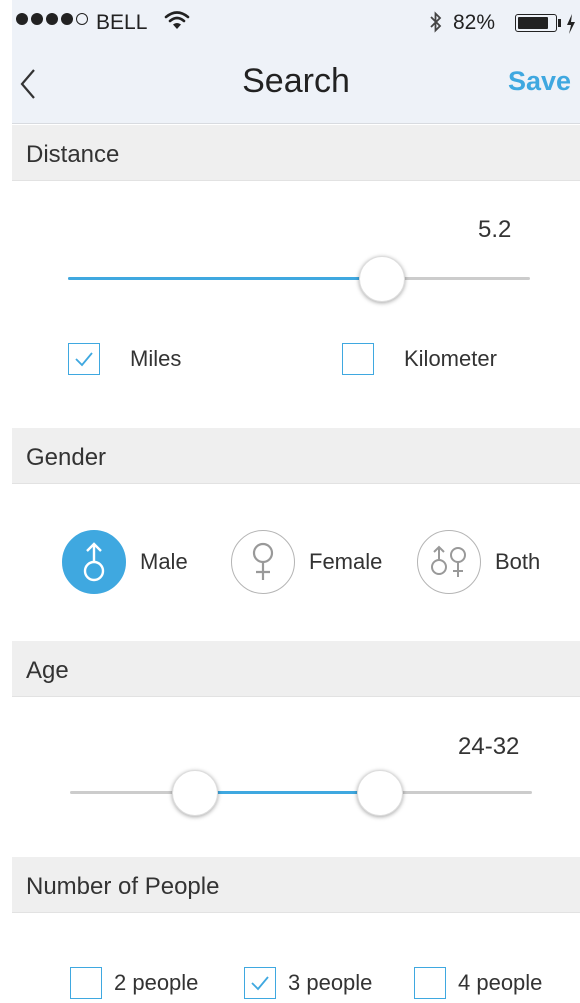 This screenshot has height=1003, width=580. Describe the element at coordinates (263, 562) in the screenshot. I see `female-icon` at that location.